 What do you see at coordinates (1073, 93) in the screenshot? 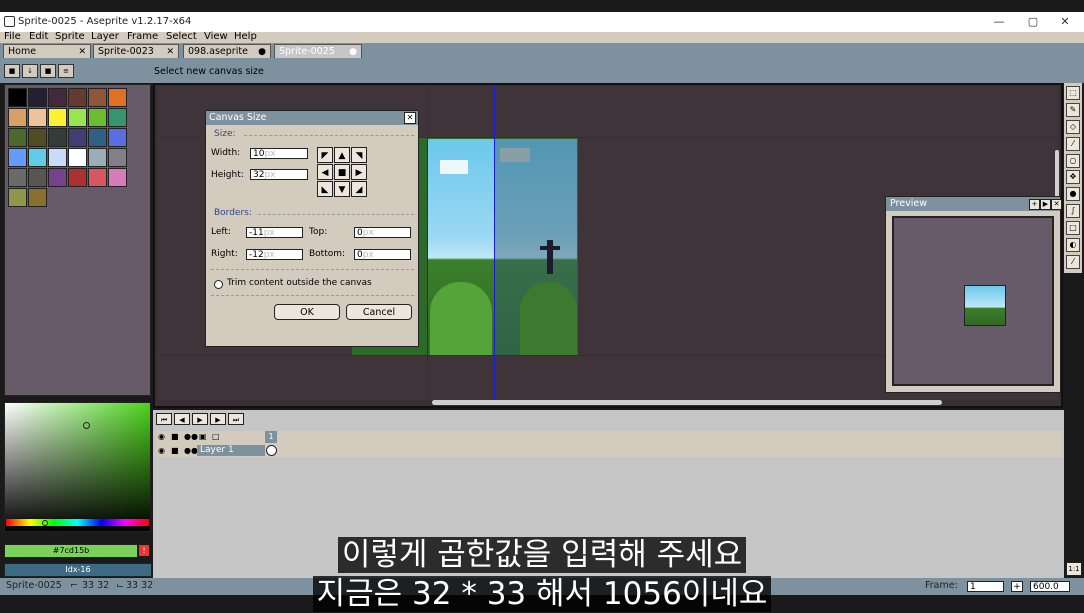
I see `marquee-tool-icon: ⬚` at bounding box center [1073, 93].